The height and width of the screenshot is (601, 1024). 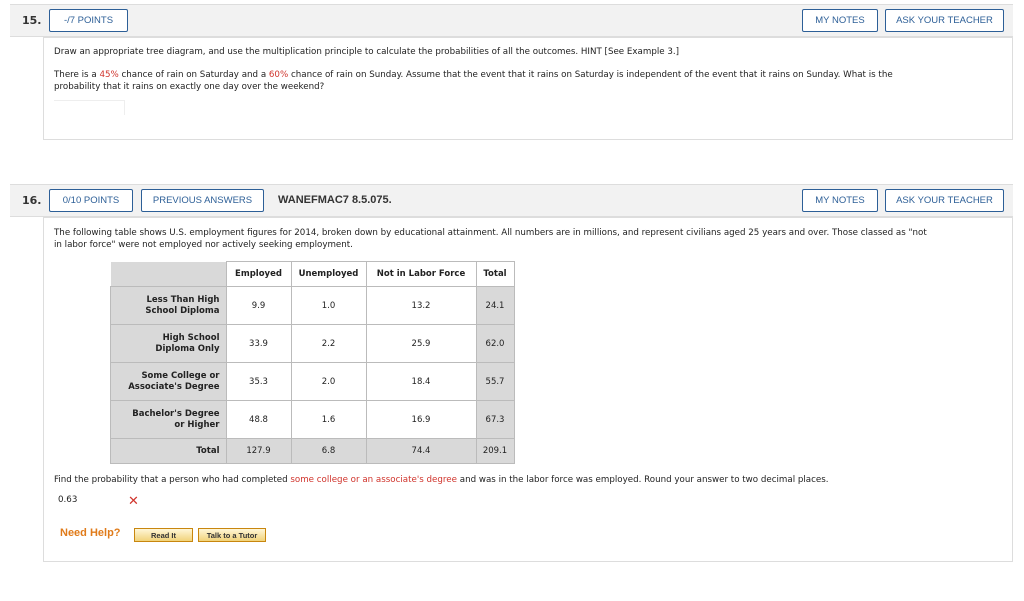 What do you see at coordinates (258, 305) in the screenshot?
I see `cell: 9.9` at bounding box center [258, 305].